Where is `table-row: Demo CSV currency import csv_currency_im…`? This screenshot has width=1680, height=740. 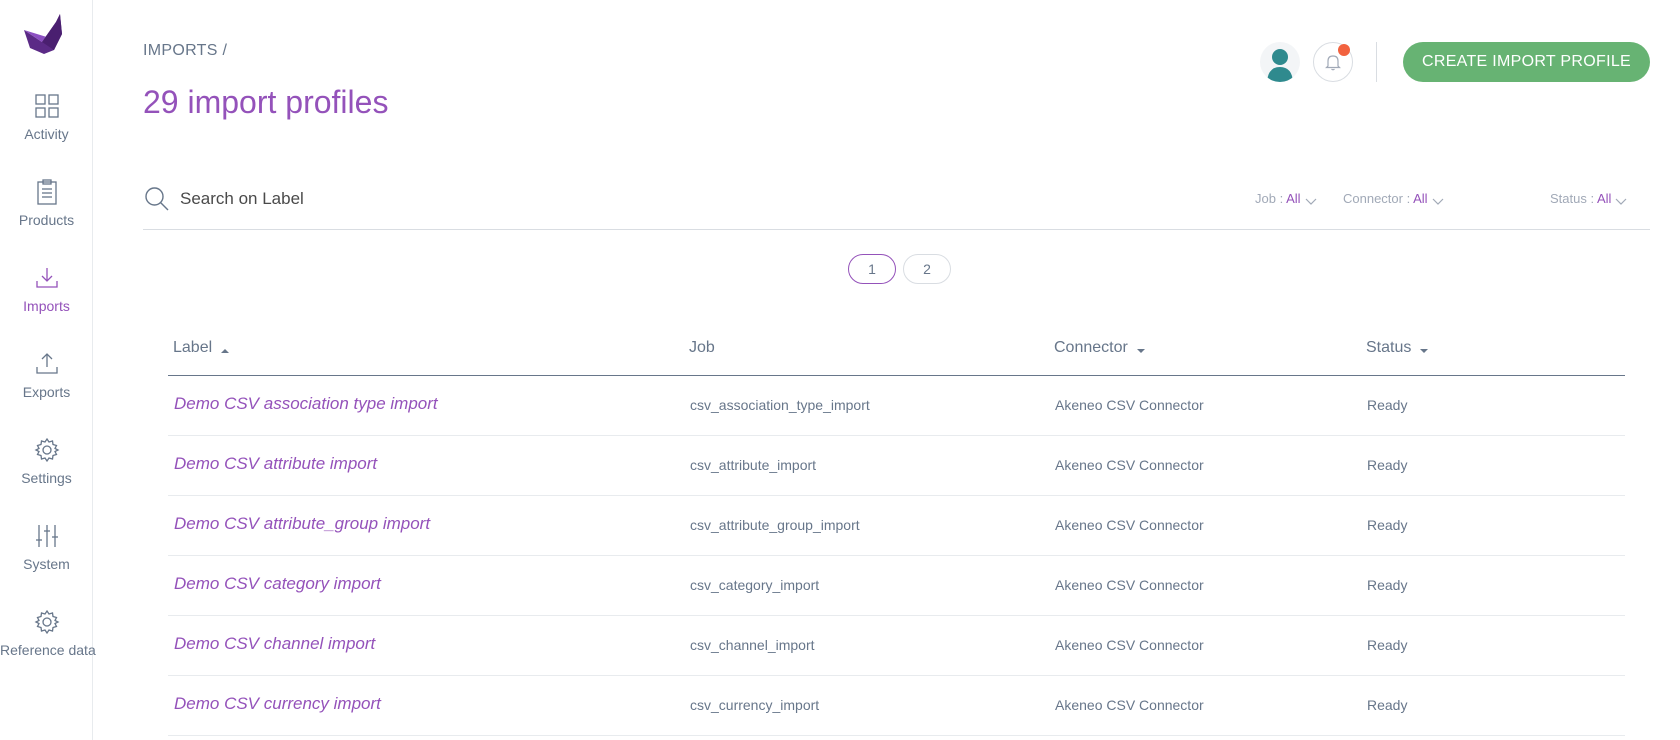
table-row: Demo CSV currency import csv_currency_im… is located at coordinates (896, 706).